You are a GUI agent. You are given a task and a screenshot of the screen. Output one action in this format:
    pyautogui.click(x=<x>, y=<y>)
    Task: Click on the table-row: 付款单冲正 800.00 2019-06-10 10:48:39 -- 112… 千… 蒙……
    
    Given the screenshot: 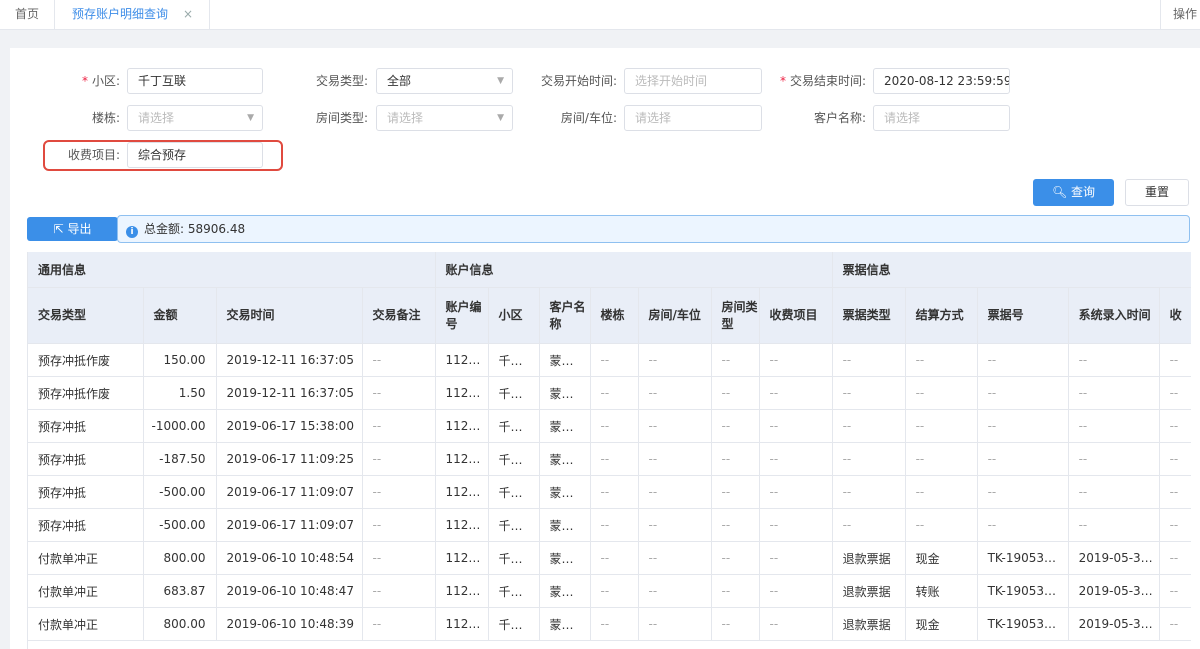 What is the action you would take?
    pyautogui.click(x=609, y=624)
    